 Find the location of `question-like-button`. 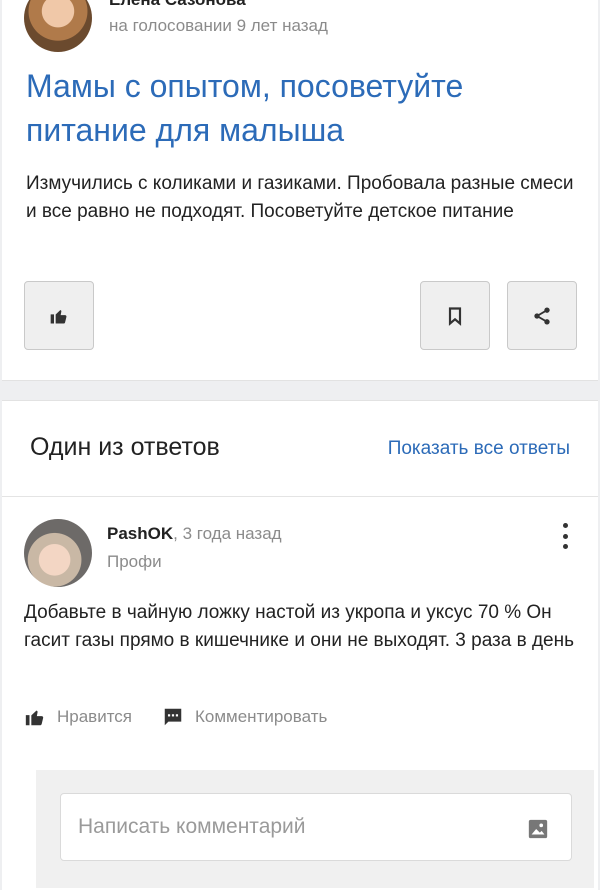

question-like-button is located at coordinates (59, 315).